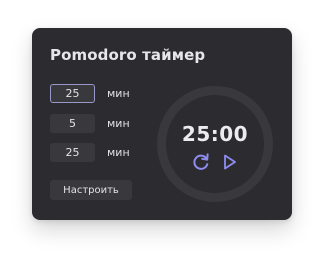  Describe the element at coordinates (215, 162) in the screenshot. I see `timer-controls` at that location.